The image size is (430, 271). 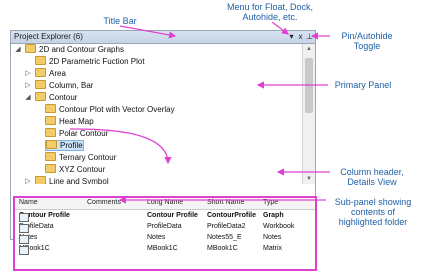 I want to click on panel-title-bar: Project Explorer (6) ▾ x ⊥, so click(x=163, y=37).